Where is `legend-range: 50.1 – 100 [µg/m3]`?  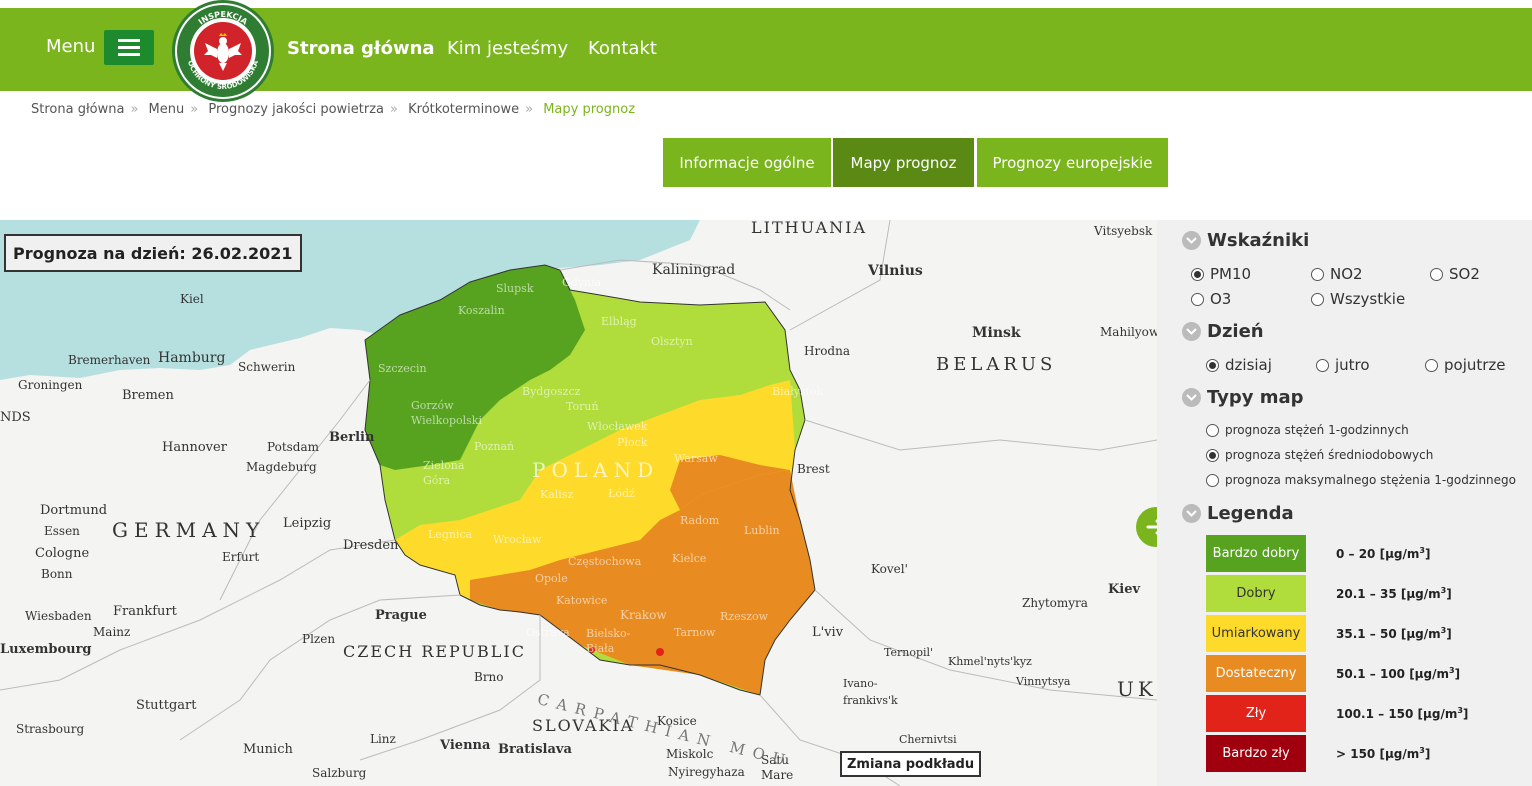
legend-range: 50.1 – 100 [µg/m3] is located at coordinates (1398, 673).